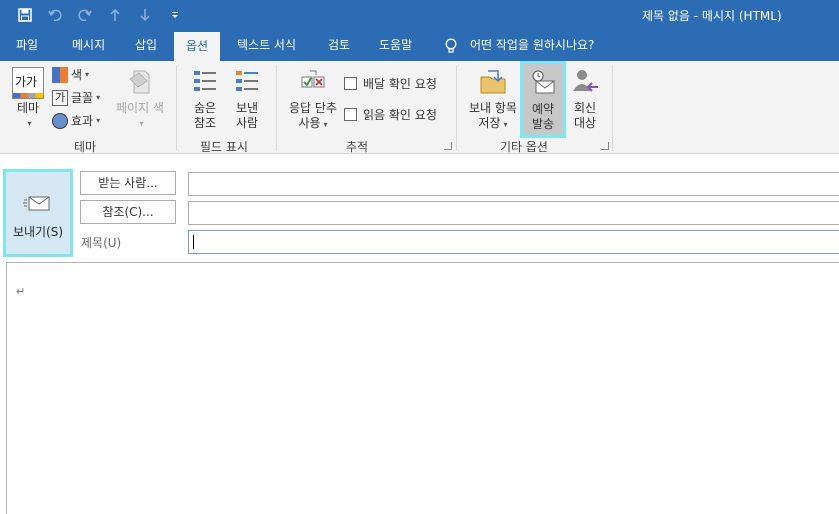  What do you see at coordinates (313, 79) in the screenshot?
I see `voting-icon` at bounding box center [313, 79].